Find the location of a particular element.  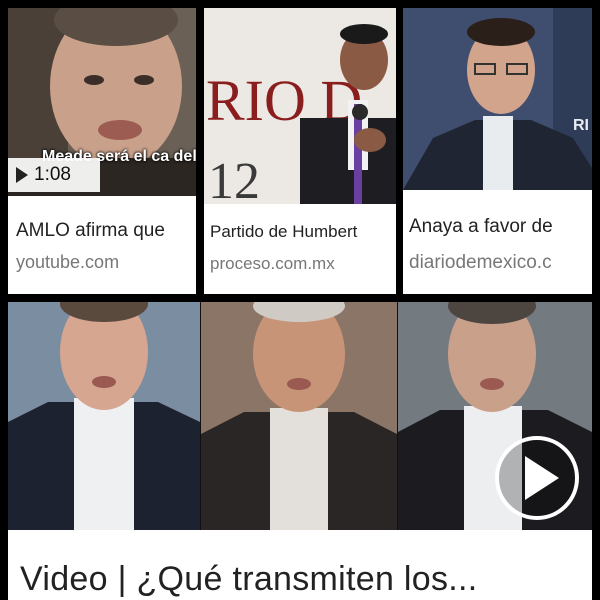

thumbnail-image: RIO D 12 is located at coordinates (300, 106).